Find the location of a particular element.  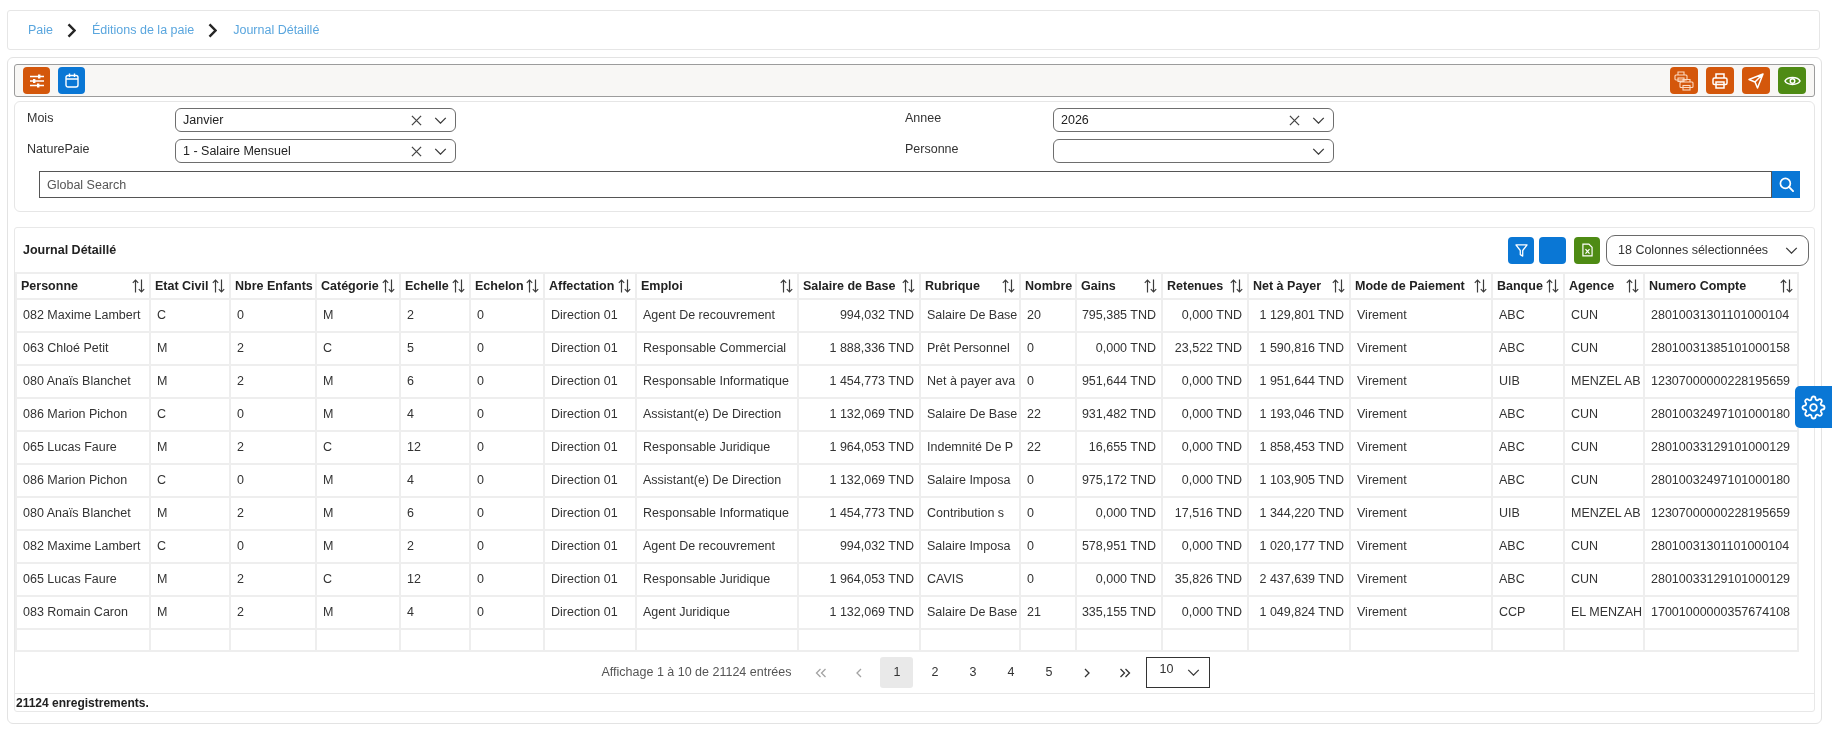

search-button is located at coordinates (1786, 184).